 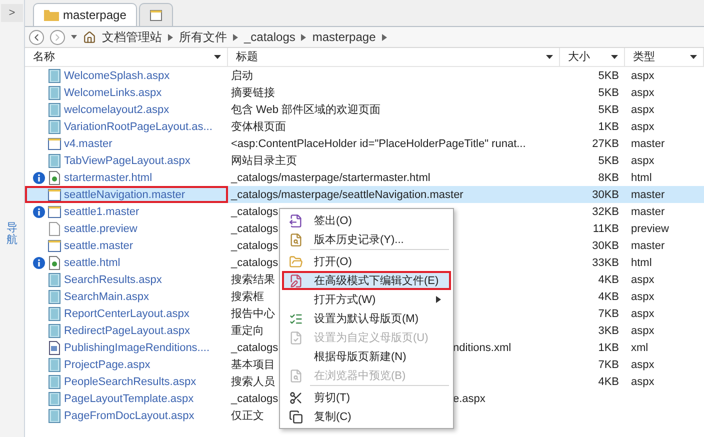 I want to click on menu-item: 复制(C), so click(x=366, y=416).